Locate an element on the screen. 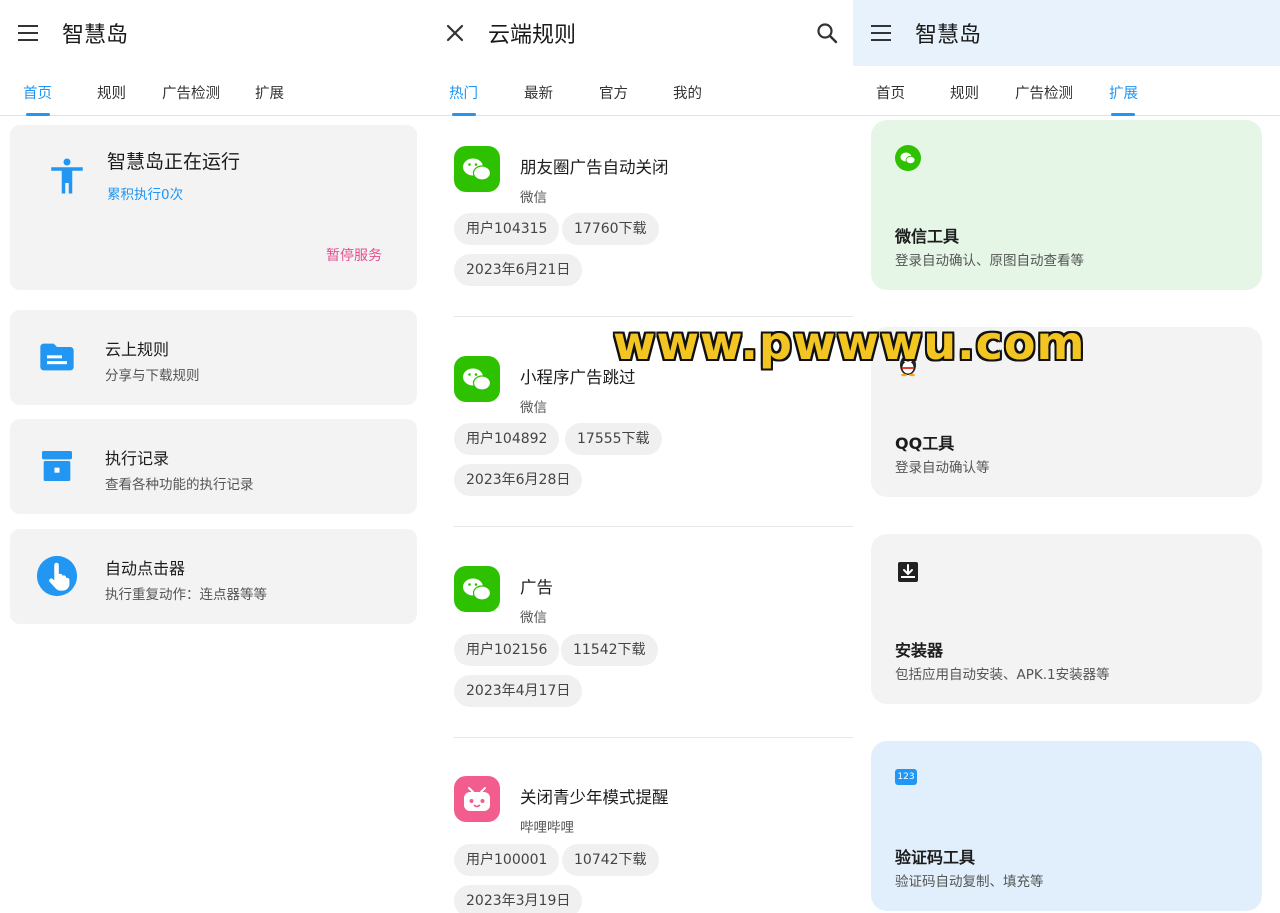  folder-icon is located at coordinates (57, 357).